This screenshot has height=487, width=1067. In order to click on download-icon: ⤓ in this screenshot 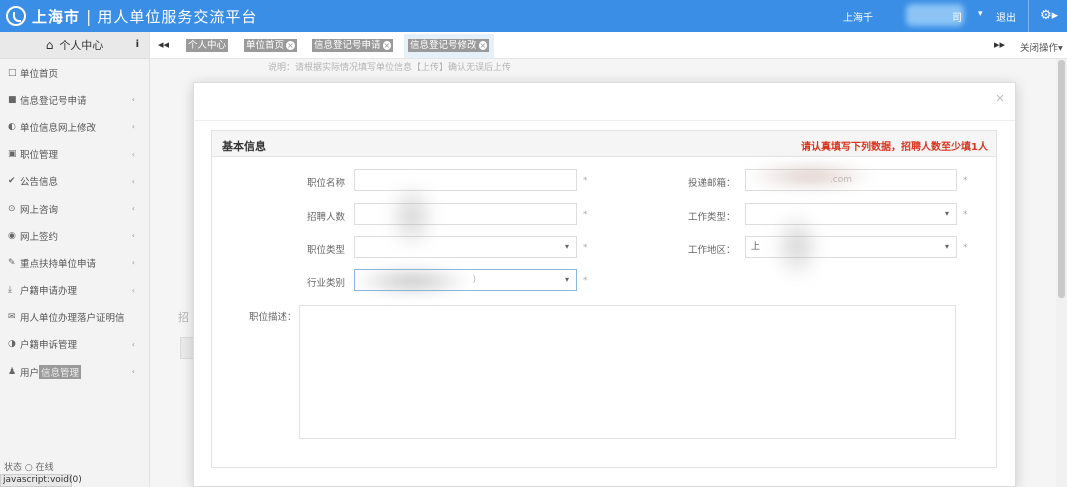, I will do `click(10, 290)`.